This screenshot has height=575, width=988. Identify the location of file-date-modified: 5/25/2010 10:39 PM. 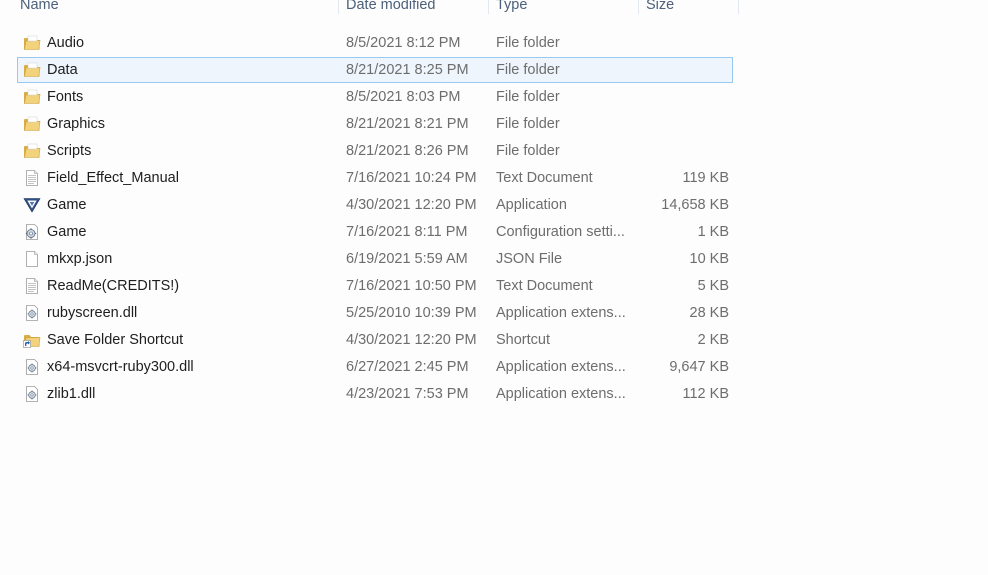
(411, 313).